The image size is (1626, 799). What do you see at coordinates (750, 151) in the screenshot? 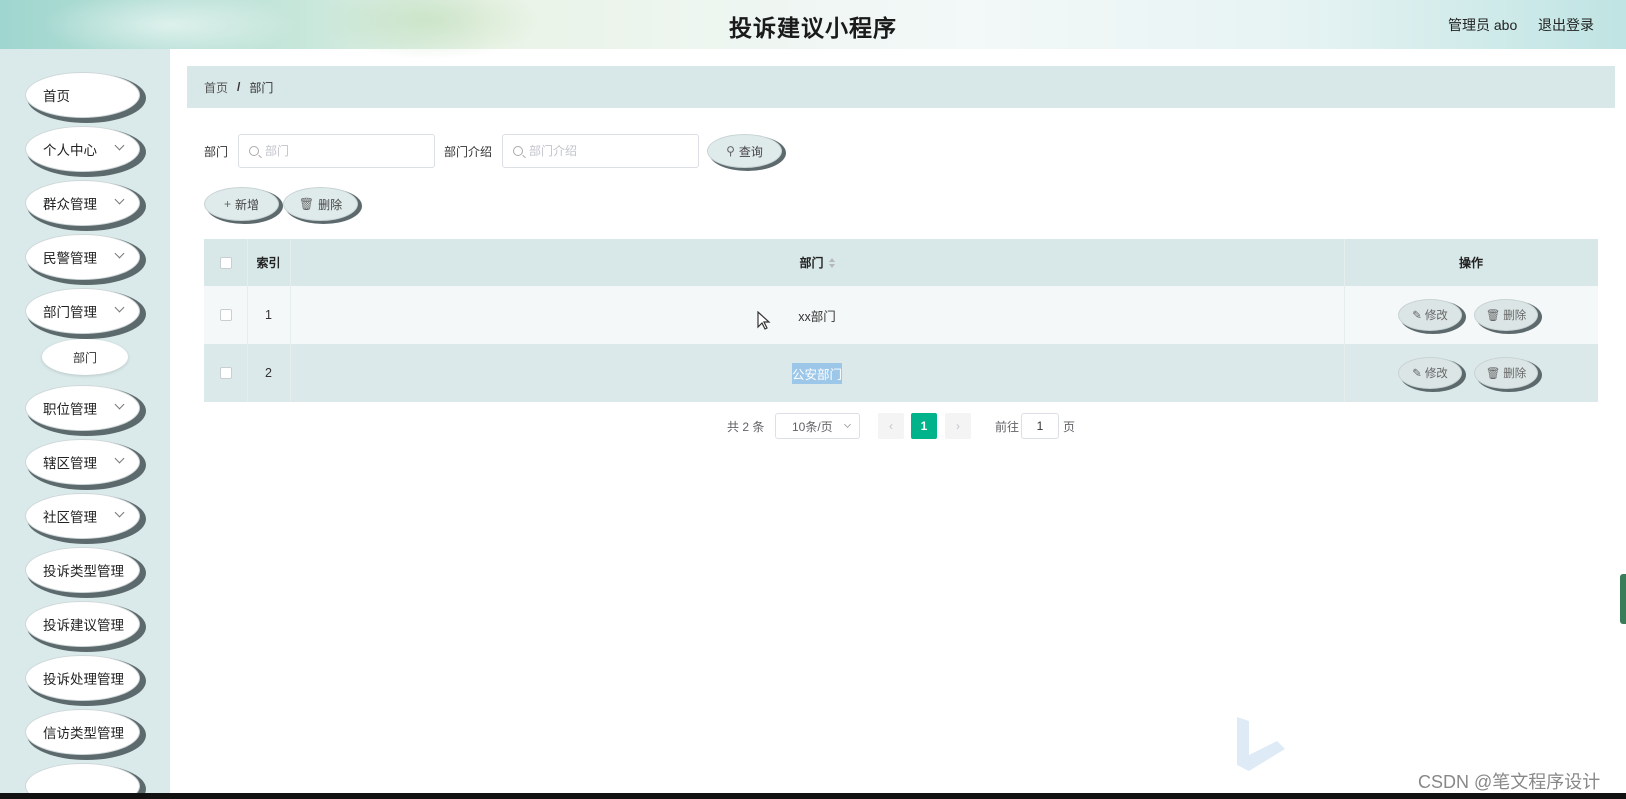
I see `query-button-label: 查询` at bounding box center [750, 151].